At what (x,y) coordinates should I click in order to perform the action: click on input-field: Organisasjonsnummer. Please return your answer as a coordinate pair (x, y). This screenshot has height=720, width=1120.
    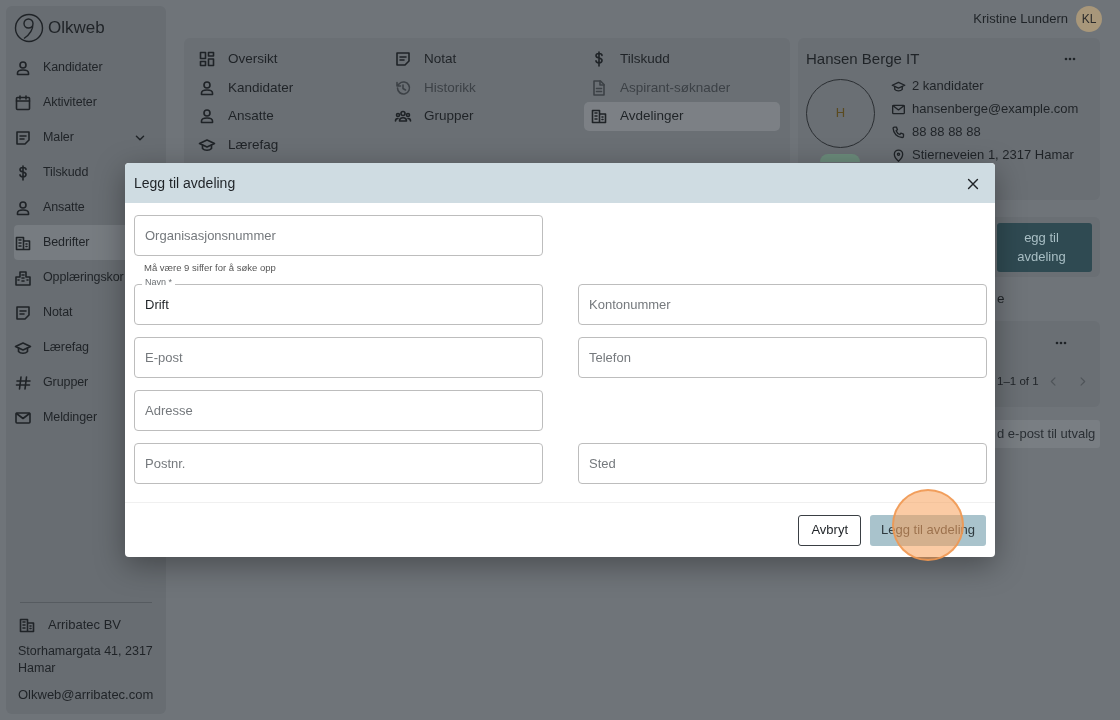
    Looking at the image, I should click on (338, 235).